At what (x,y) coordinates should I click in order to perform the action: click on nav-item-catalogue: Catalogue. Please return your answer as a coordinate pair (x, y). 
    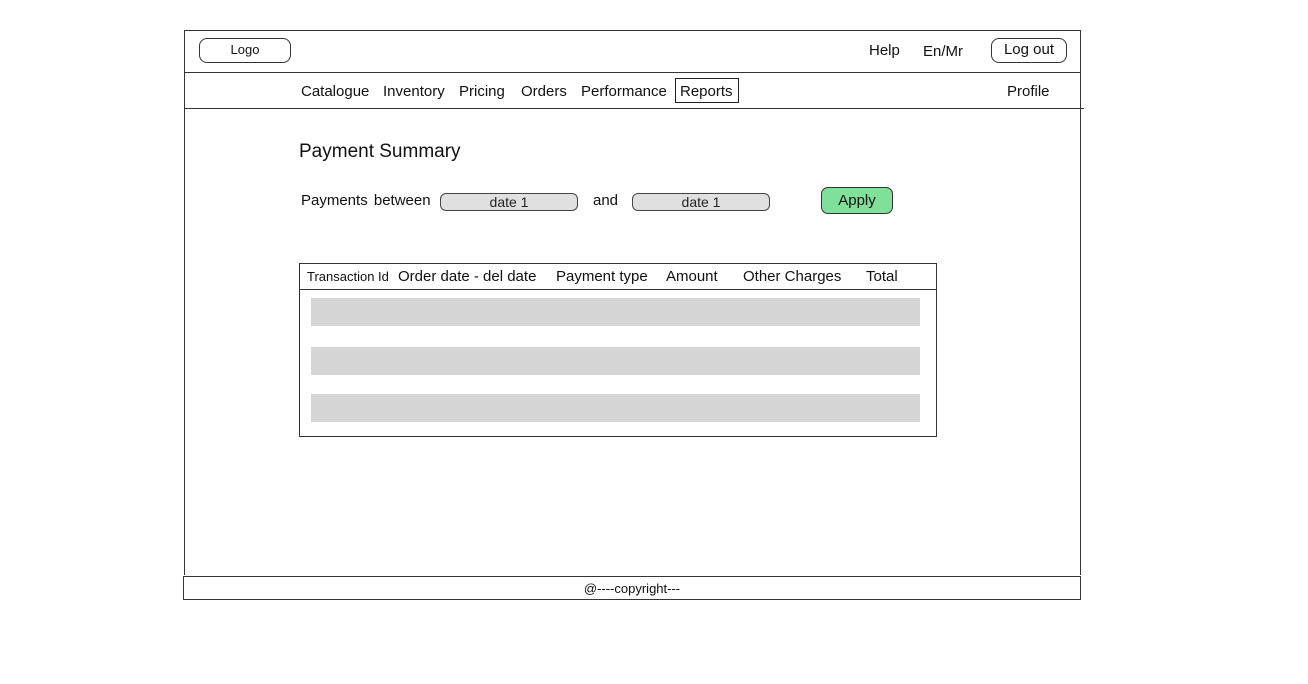
    Looking at the image, I should click on (335, 91).